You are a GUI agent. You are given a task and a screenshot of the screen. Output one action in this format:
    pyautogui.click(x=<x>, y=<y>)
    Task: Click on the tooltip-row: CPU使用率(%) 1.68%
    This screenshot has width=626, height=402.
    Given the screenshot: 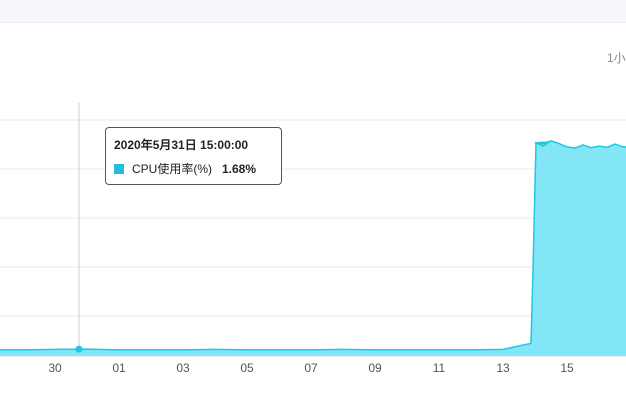 What is the action you would take?
    pyautogui.click(x=193, y=168)
    